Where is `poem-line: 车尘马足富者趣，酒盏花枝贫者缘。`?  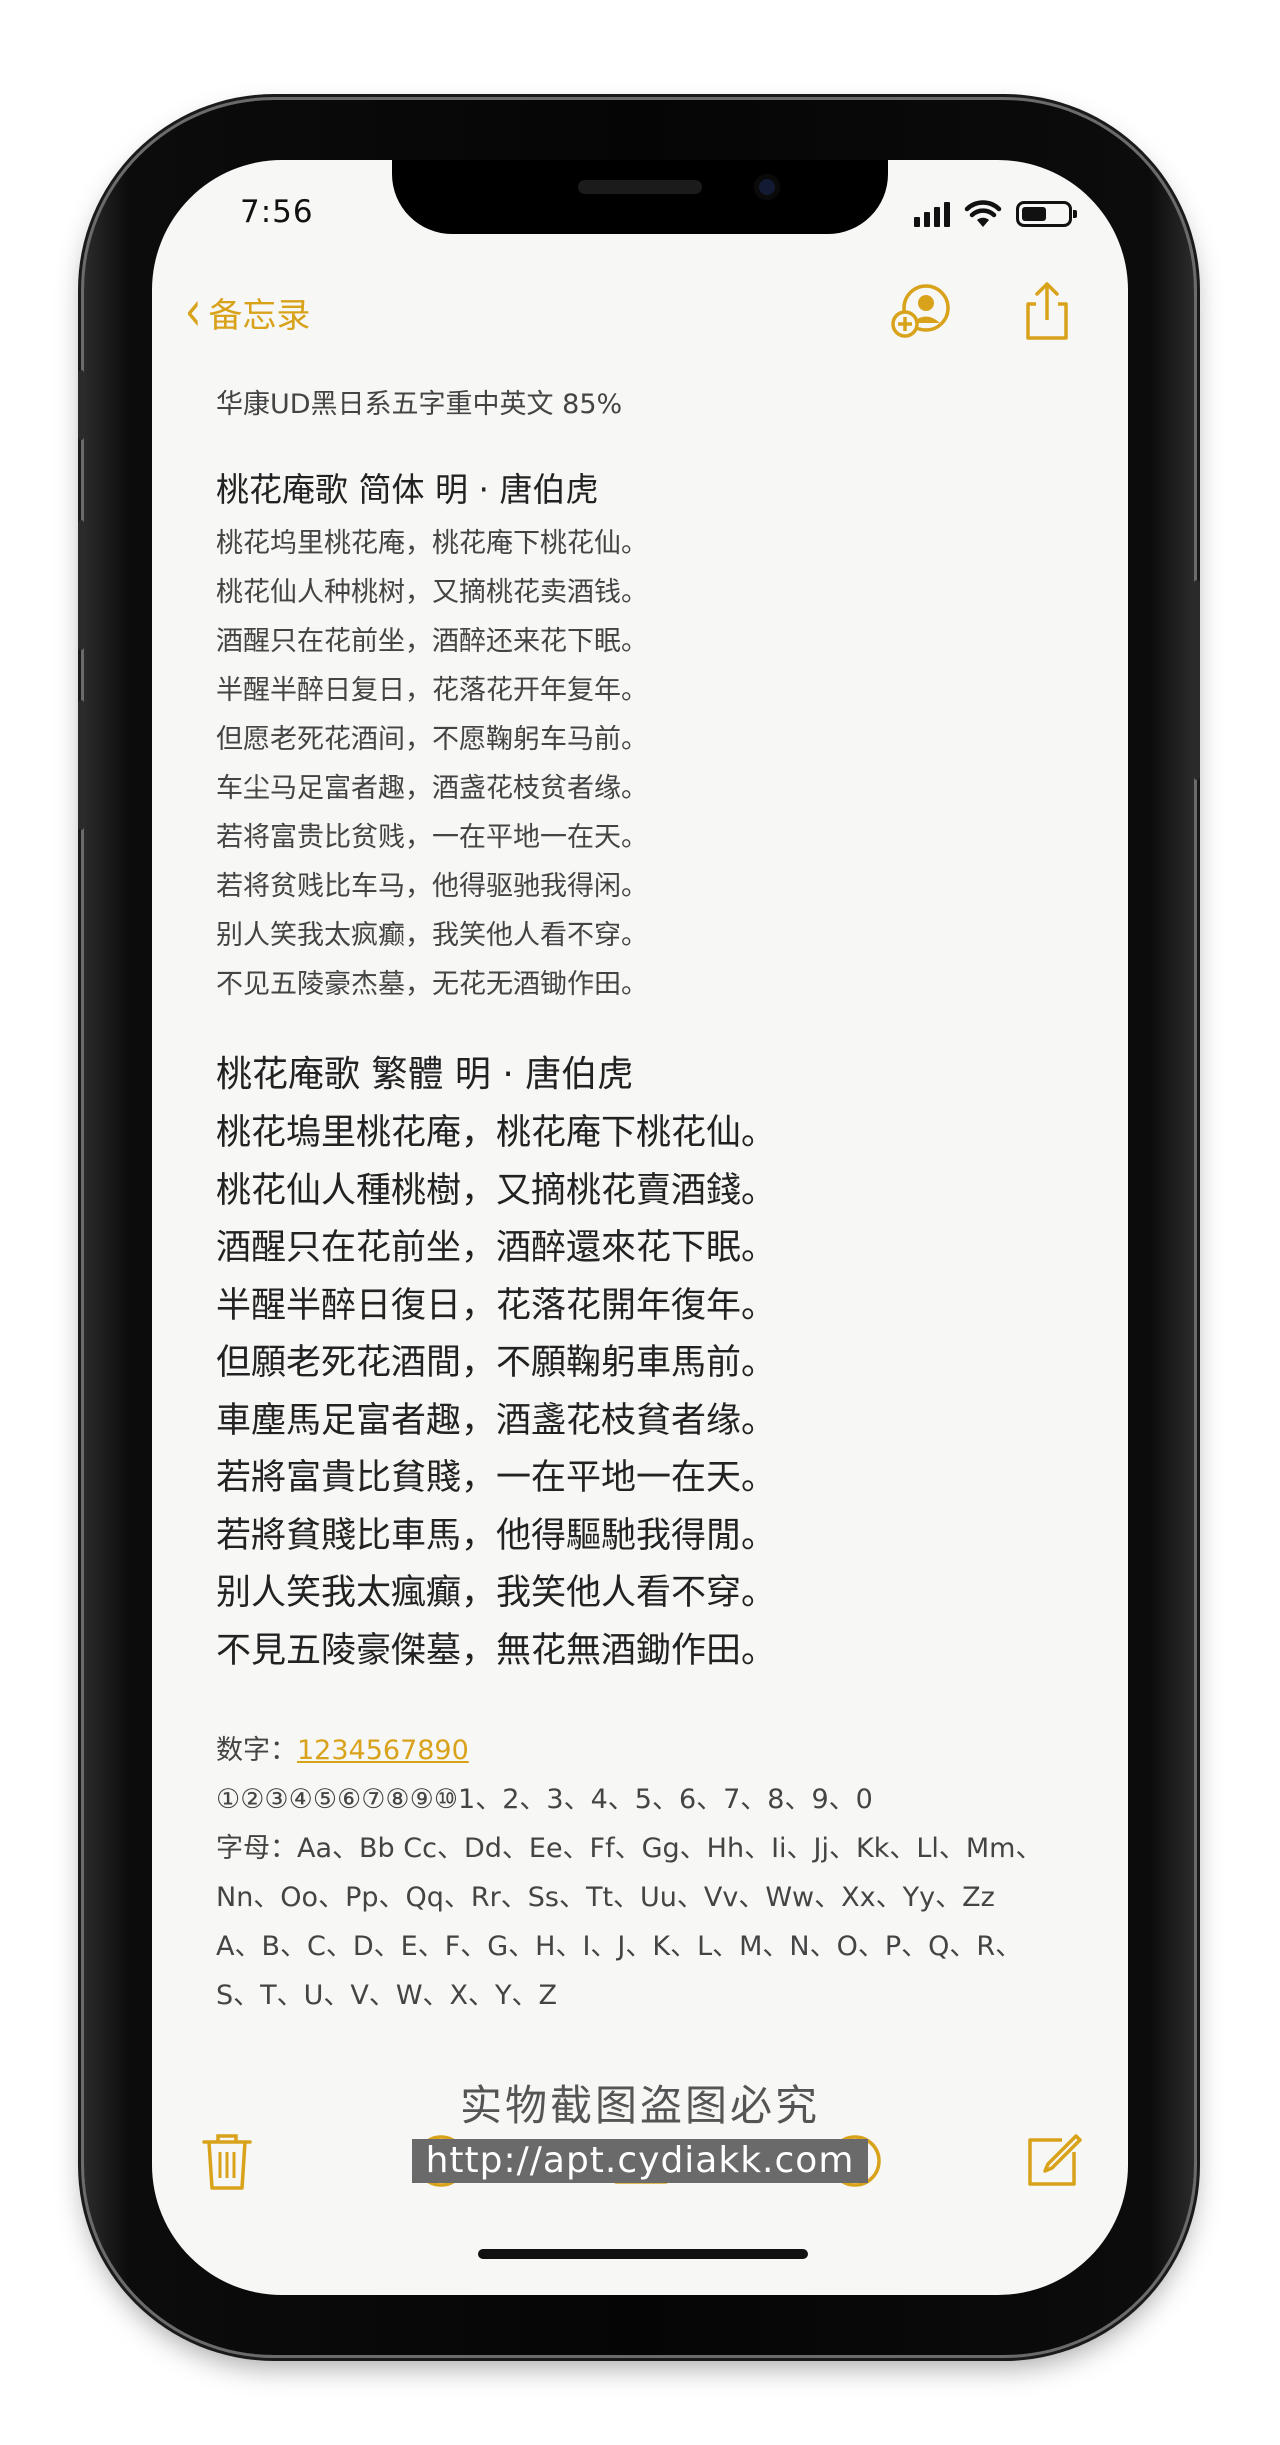
poem-line: 车尘马足富者趣，酒盏花枝贫者缘。 is located at coordinates (432, 788).